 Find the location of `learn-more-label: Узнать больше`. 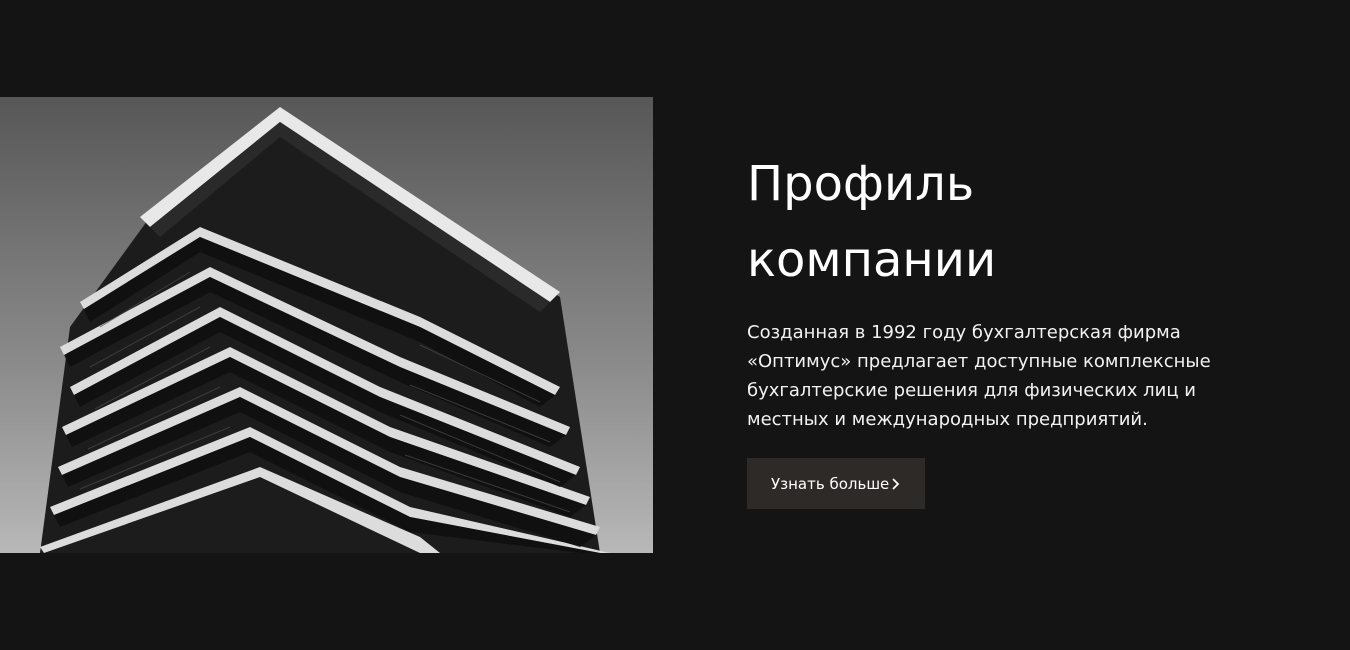

learn-more-label: Узнать больше is located at coordinates (830, 483).